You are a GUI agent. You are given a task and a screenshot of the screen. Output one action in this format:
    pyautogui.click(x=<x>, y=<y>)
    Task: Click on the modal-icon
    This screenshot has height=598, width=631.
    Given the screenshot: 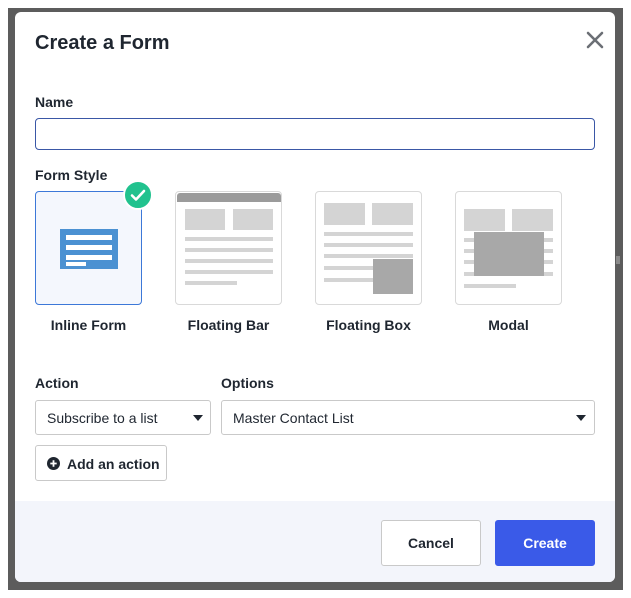 What is the action you would take?
    pyautogui.click(x=508, y=248)
    